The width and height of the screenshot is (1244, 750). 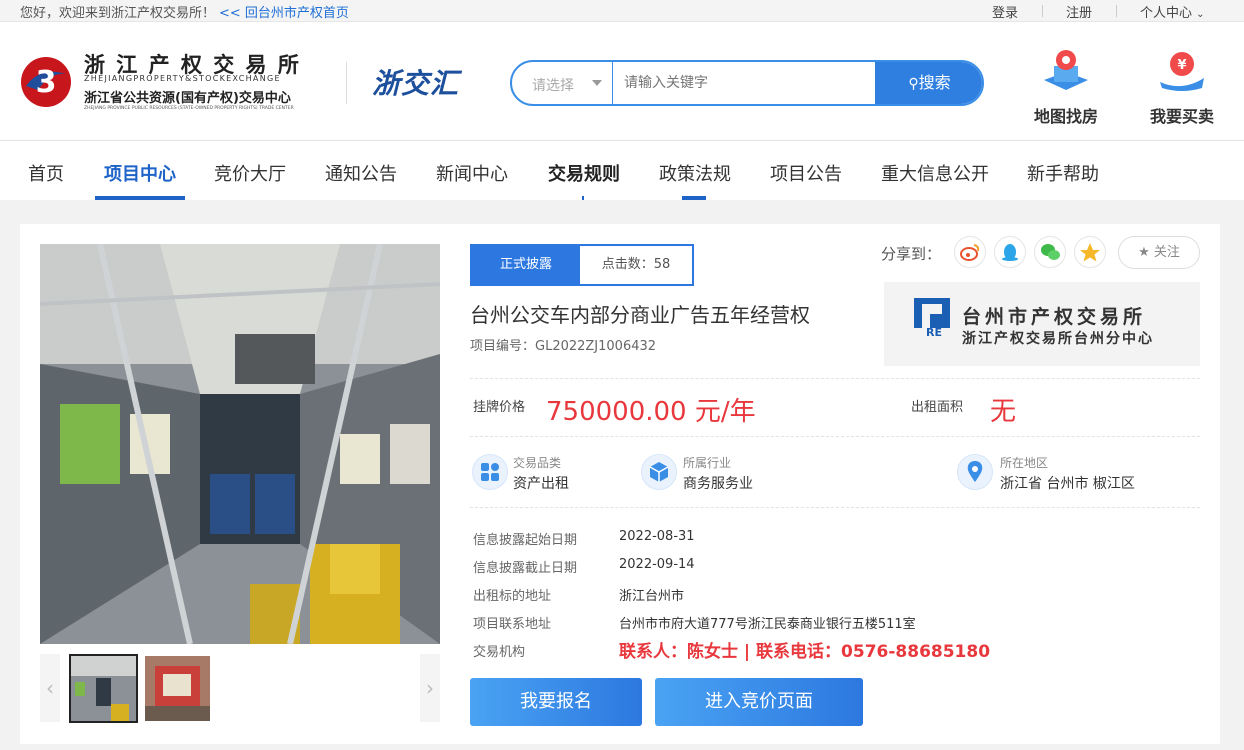 What do you see at coordinates (118, 13) in the screenshot?
I see `welcome-message: 您好，欢迎来到浙江产权交易所！` at bounding box center [118, 13].